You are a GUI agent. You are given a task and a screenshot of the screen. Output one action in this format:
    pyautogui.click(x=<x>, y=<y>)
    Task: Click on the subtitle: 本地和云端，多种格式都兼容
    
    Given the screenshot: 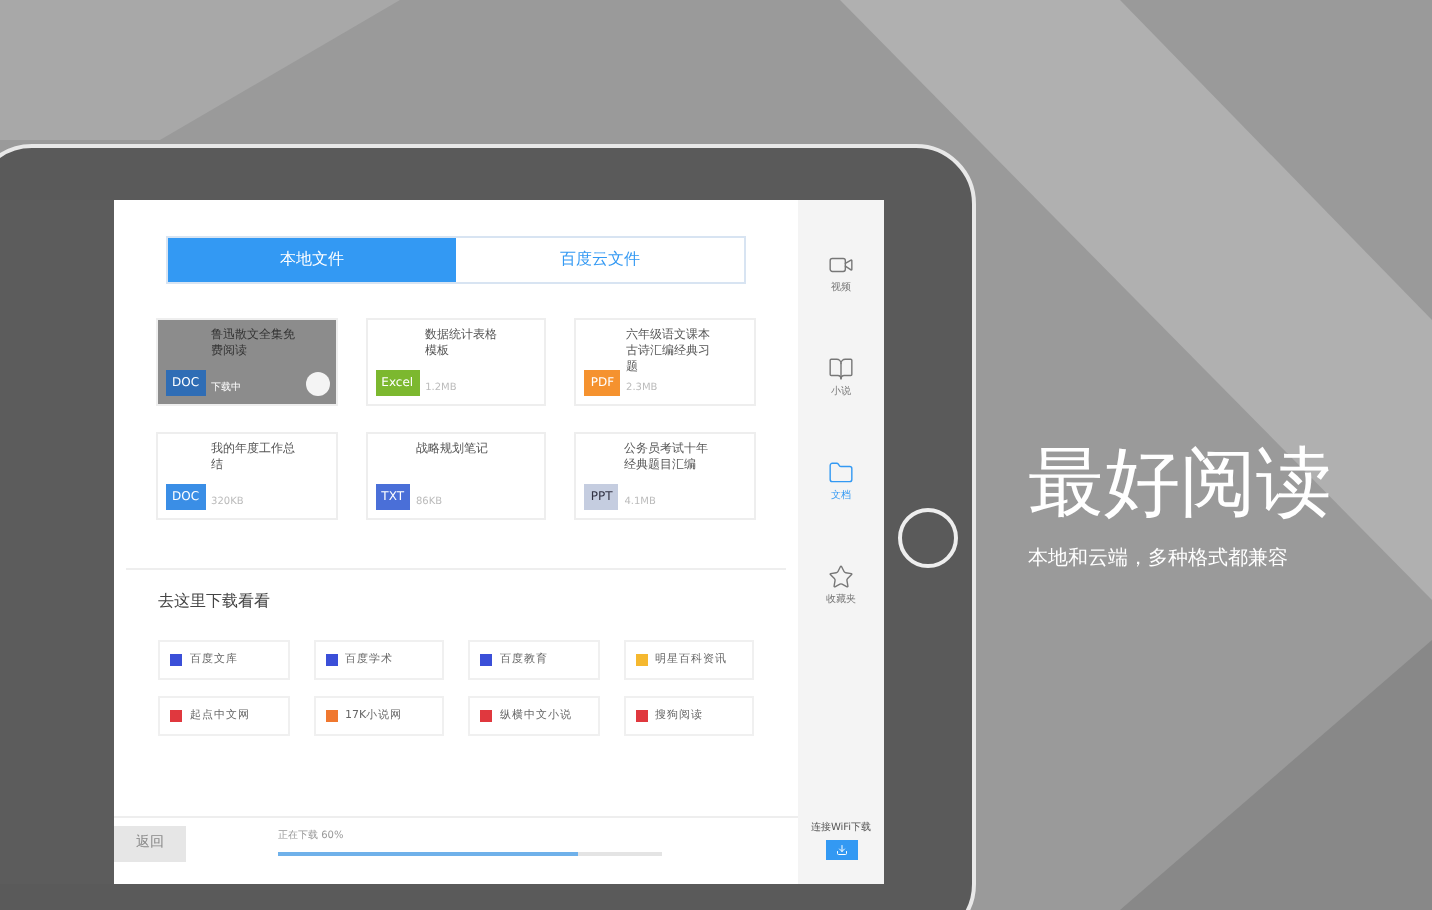 What is the action you would take?
    pyautogui.click(x=1159, y=559)
    